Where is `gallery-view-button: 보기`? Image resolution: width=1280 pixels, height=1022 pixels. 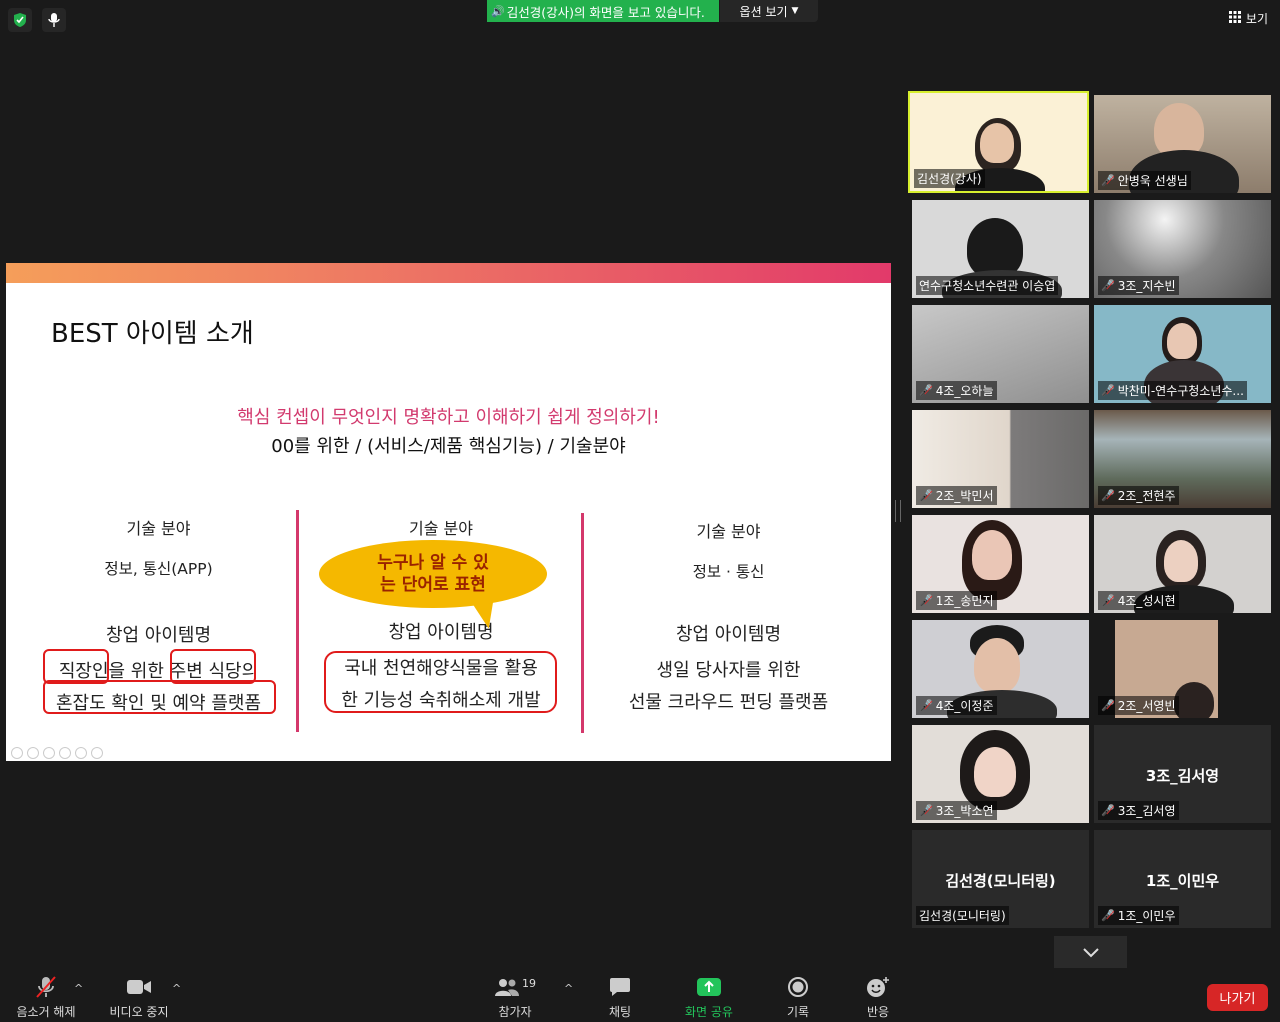
gallery-view-button: 보기 is located at coordinates (1248, 18).